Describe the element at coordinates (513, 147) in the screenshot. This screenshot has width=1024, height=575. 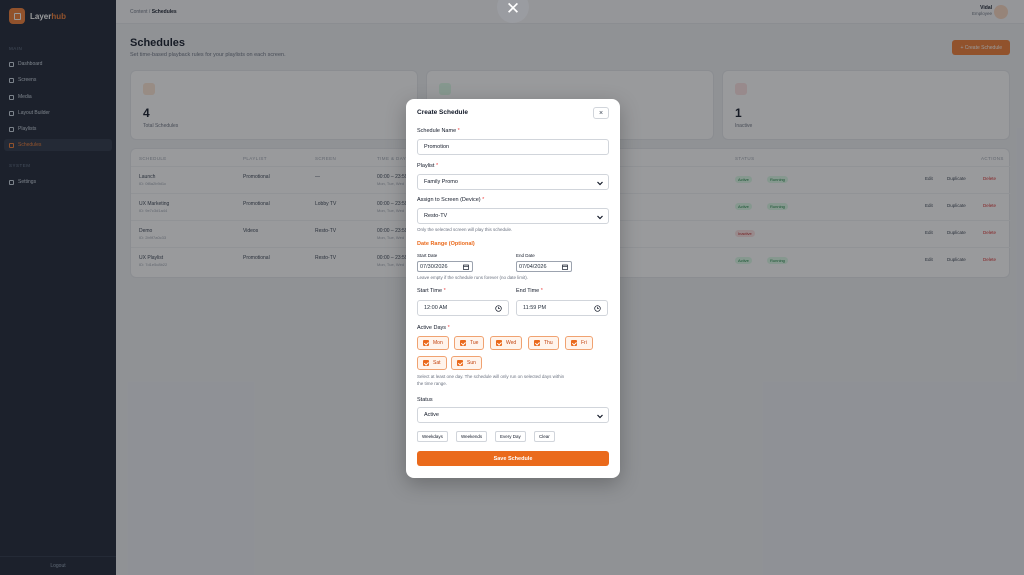
I see `schedule-name-input: Promotion` at that location.